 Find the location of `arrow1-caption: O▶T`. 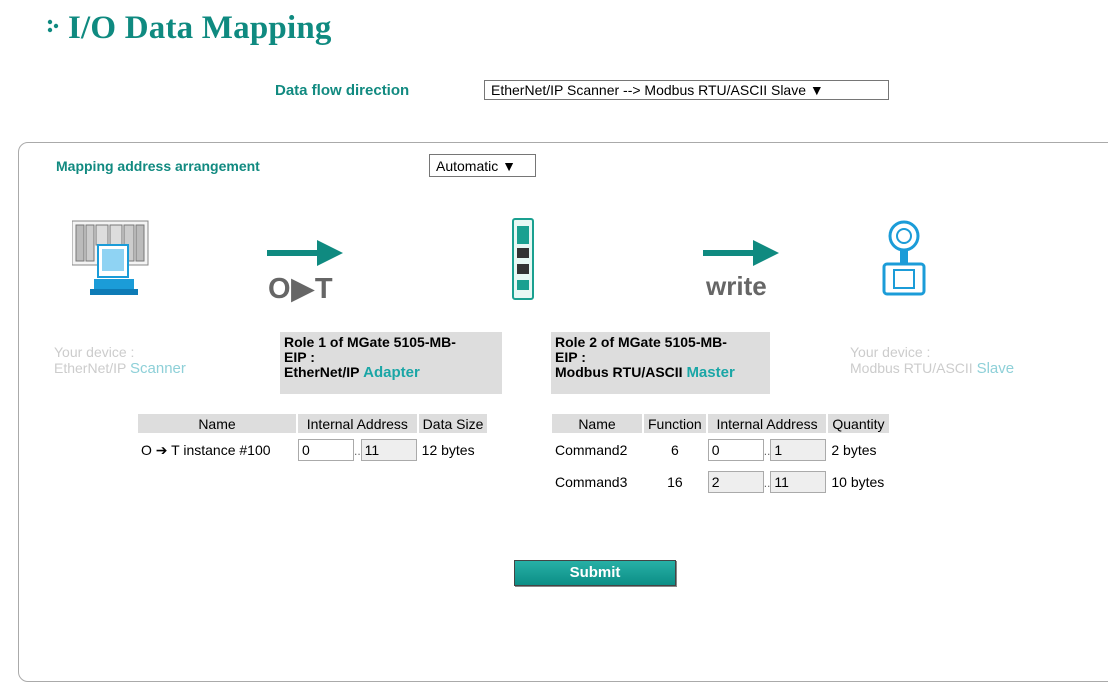

arrow1-caption: O▶T is located at coordinates (301, 289).